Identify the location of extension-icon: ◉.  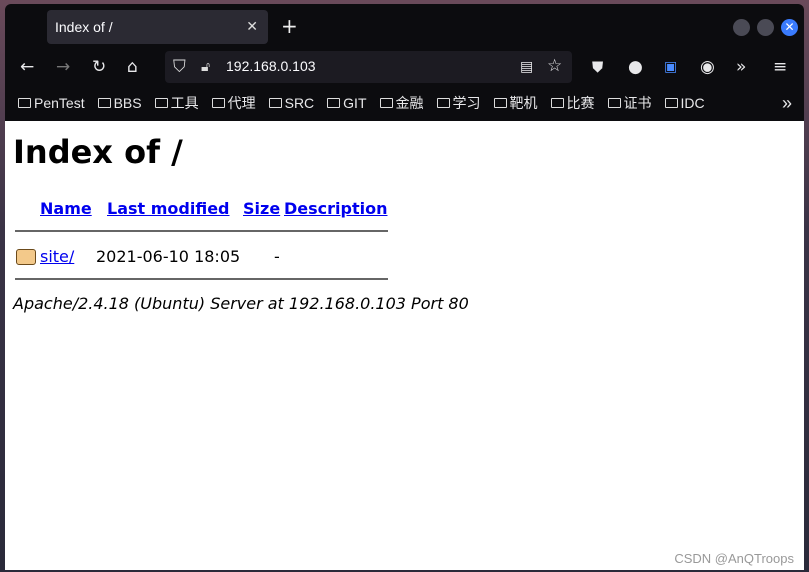
(707, 67).